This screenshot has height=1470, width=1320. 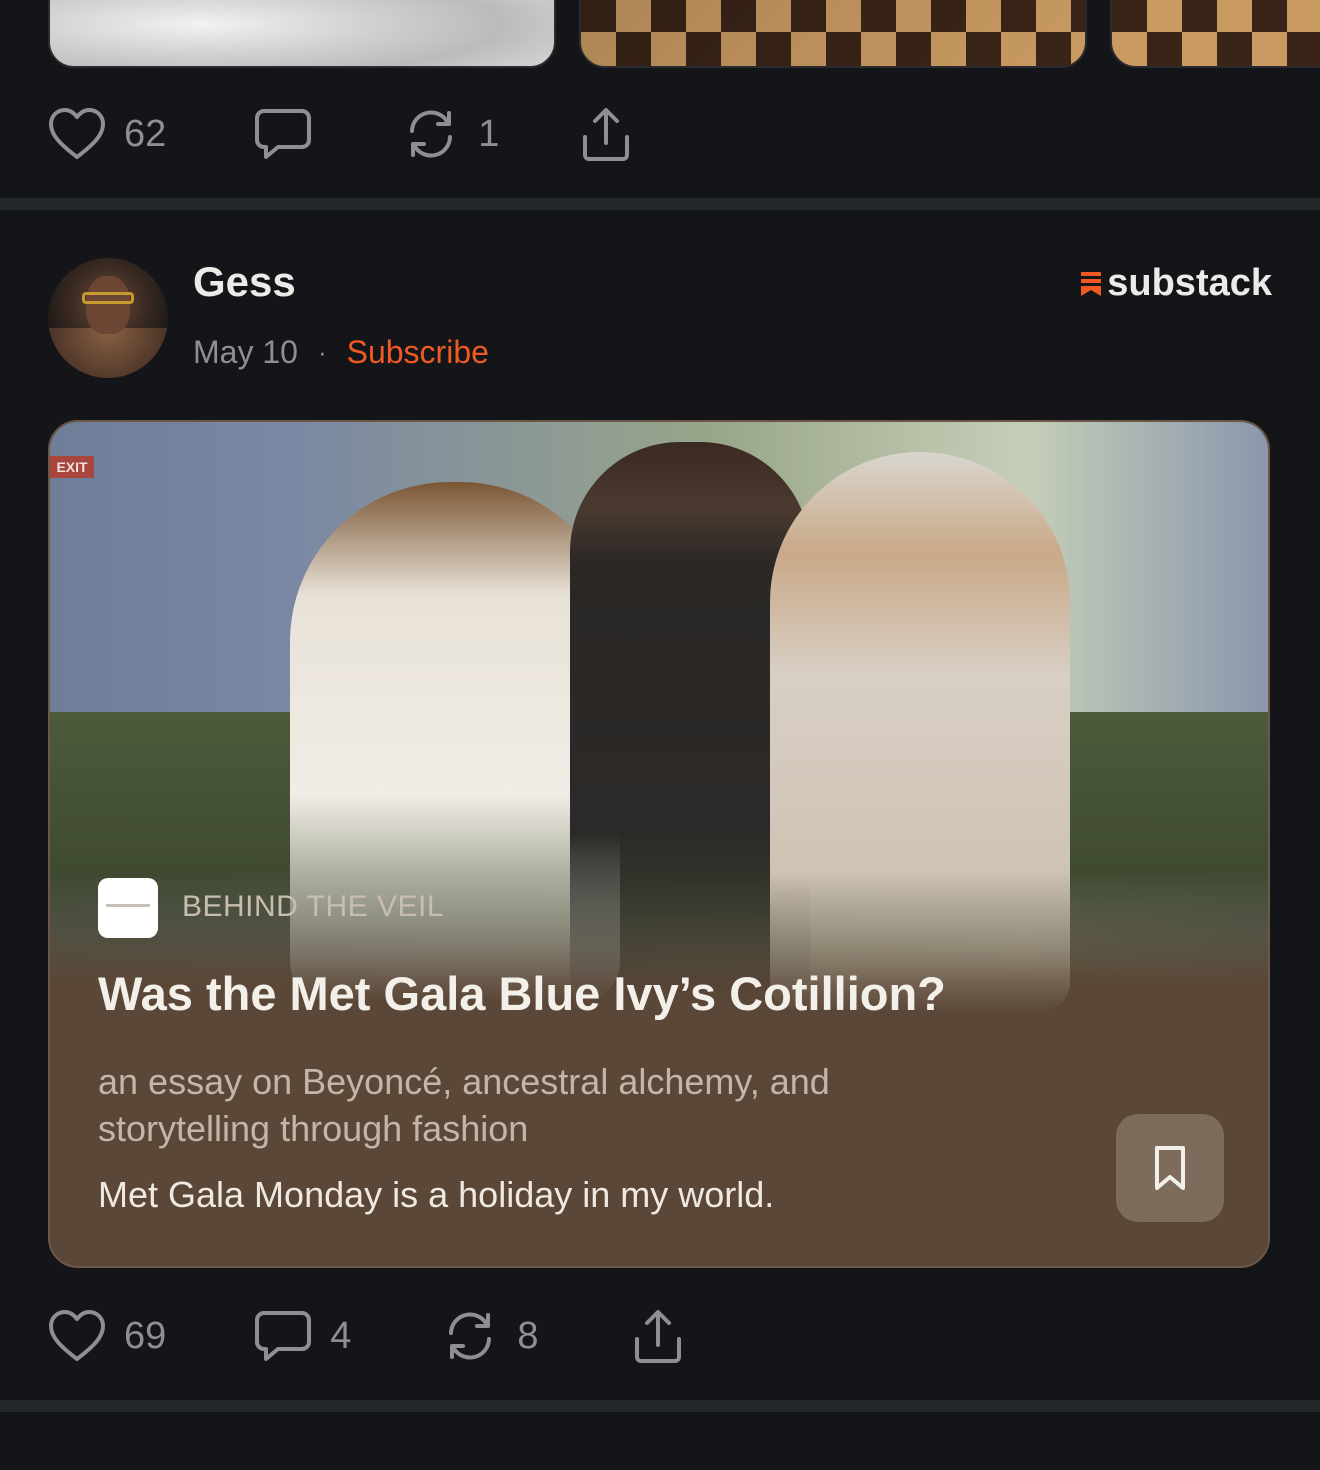 What do you see at coordinates (245, 352) in the screenshot?
I see `post-date: May 10` at bounding box center [245, 352].